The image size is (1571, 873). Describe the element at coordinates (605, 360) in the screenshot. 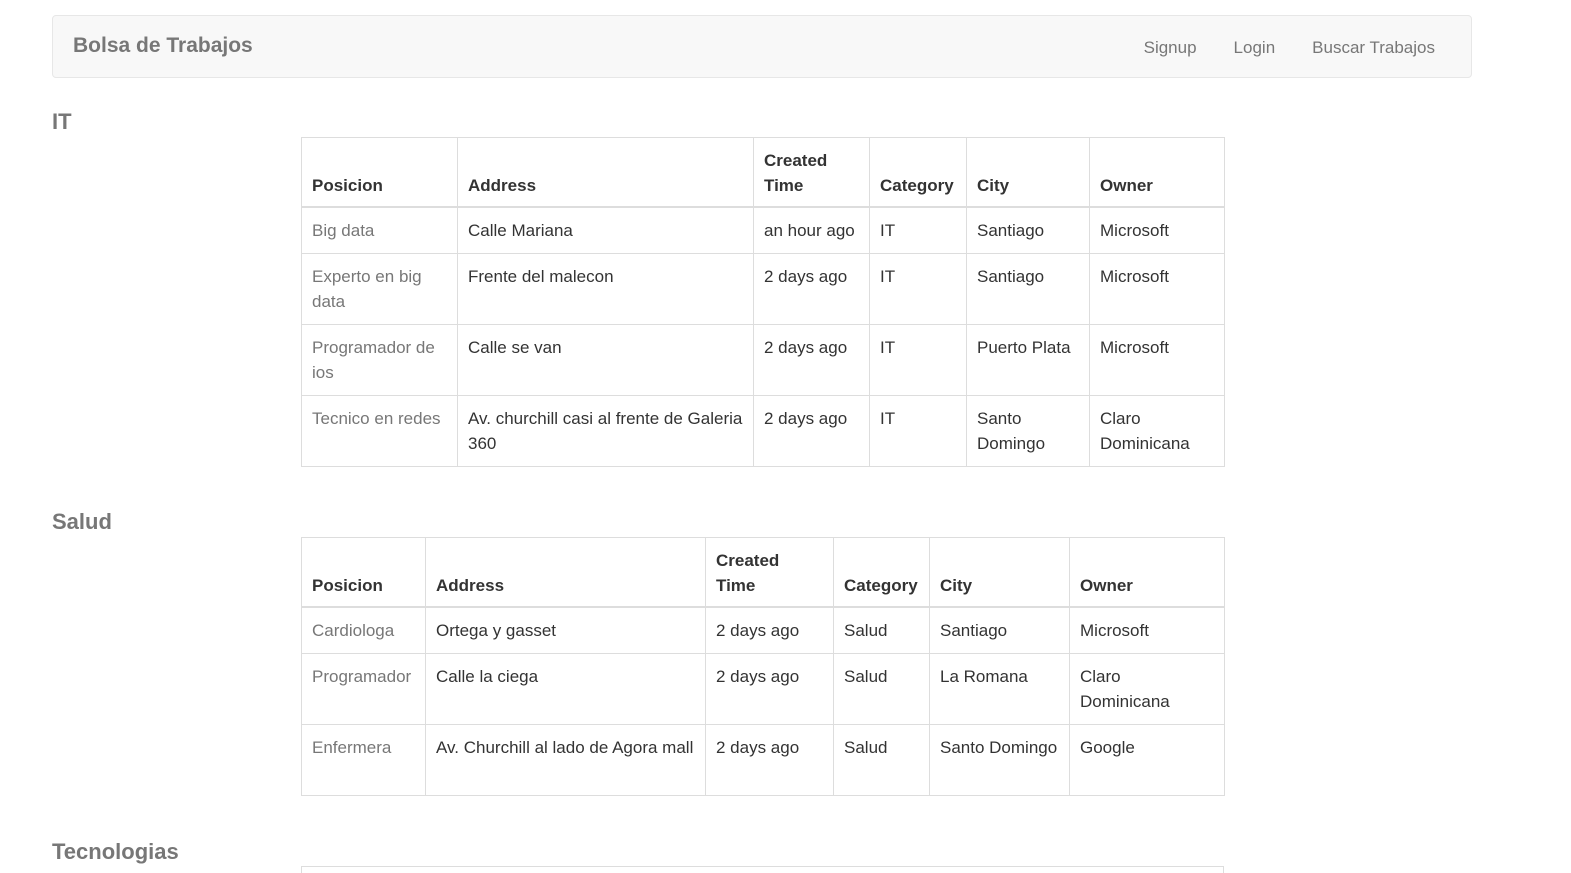

I see `job-address: Calle se van` at that location.